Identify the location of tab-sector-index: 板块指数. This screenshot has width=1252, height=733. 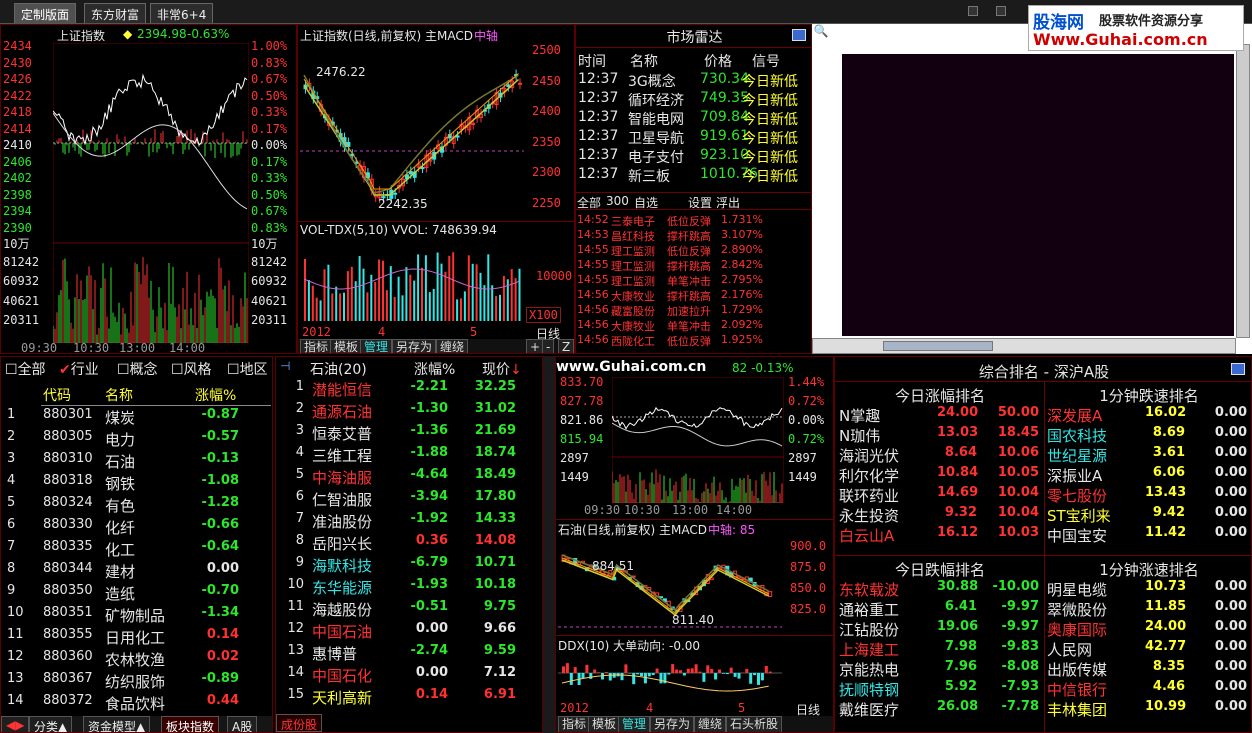
(190, 724).